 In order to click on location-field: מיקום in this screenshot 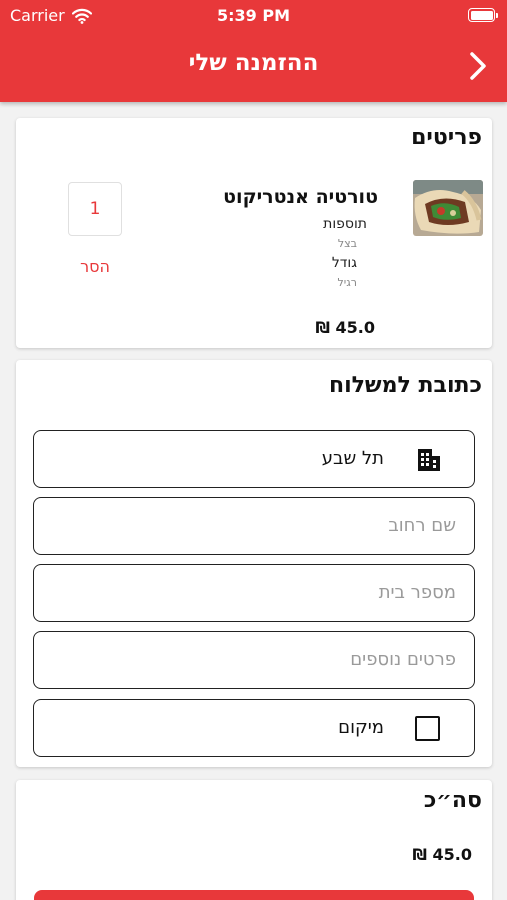, I will do `click(254, 728)`.